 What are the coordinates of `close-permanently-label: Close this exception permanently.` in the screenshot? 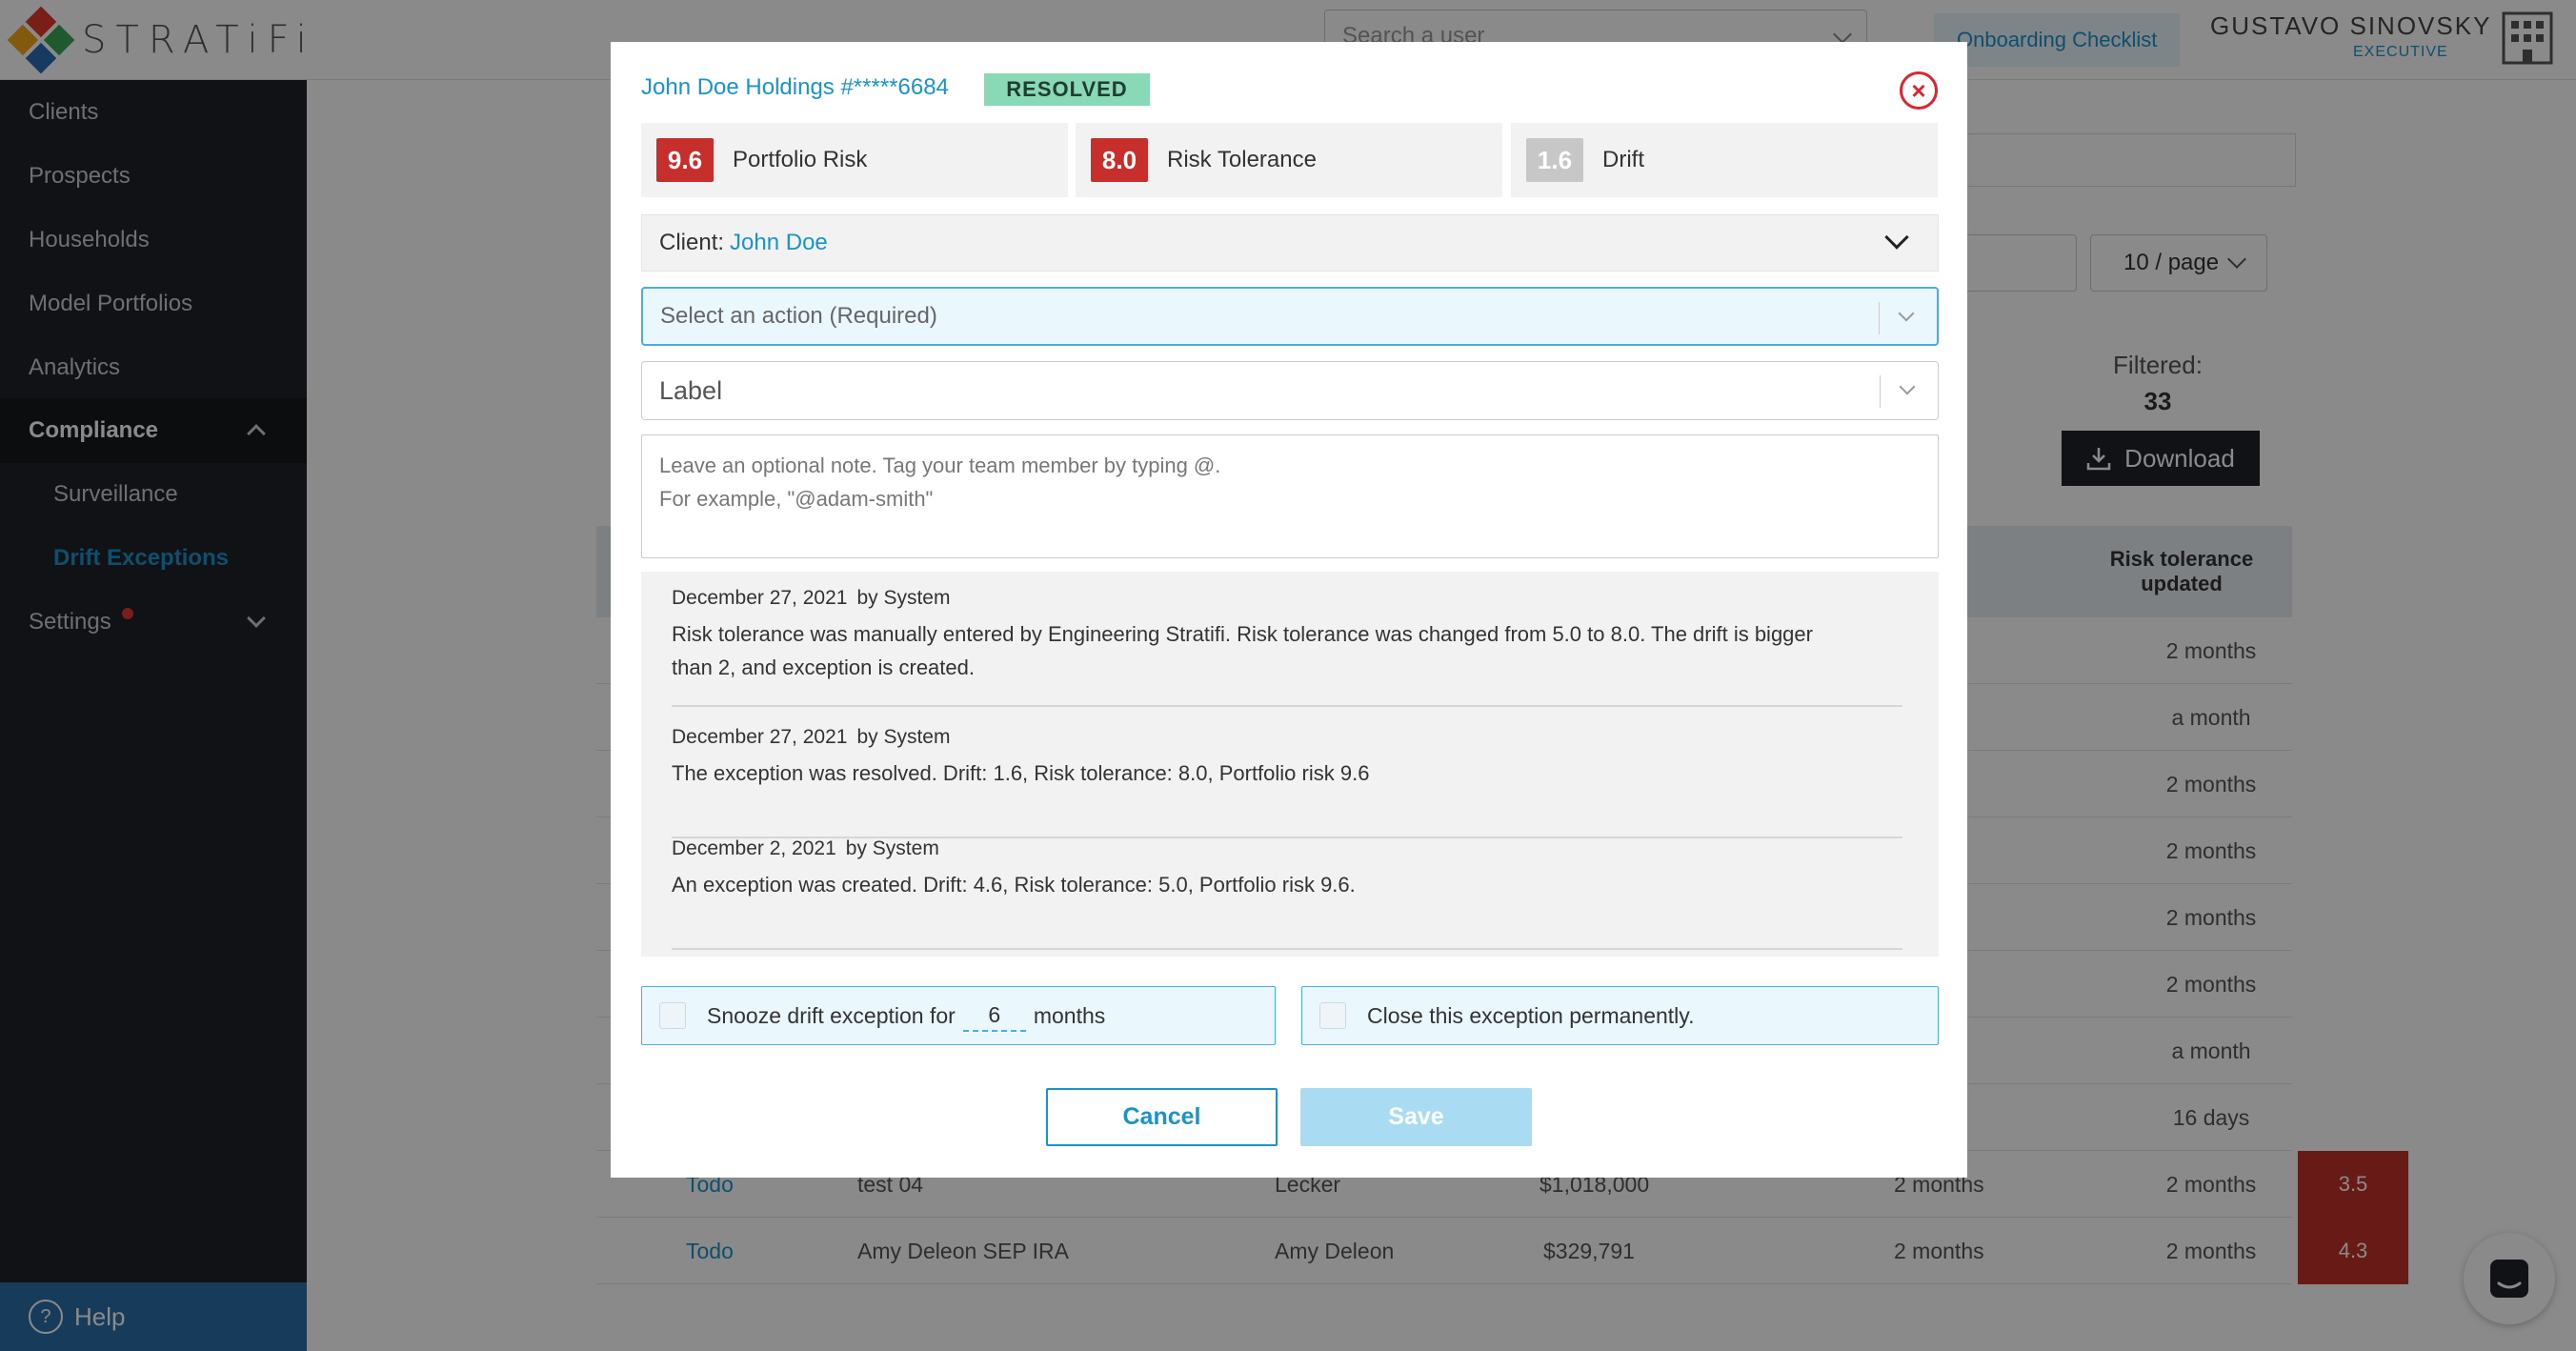 It's located at (1531, 1015).